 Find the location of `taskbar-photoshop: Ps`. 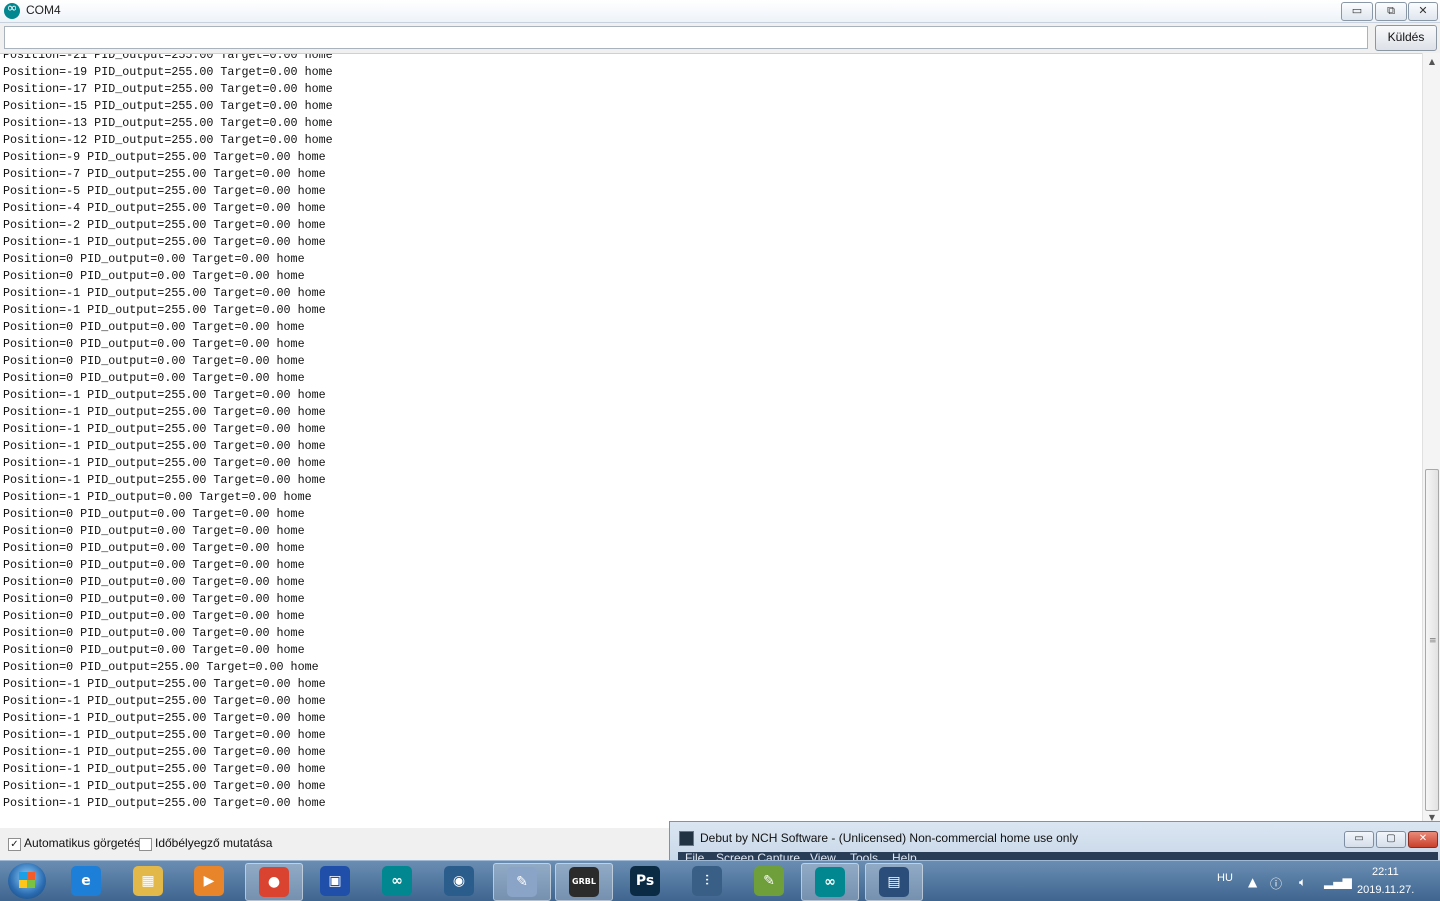

taskbar-photoshop: Ps is located at coordinates (645, 881).